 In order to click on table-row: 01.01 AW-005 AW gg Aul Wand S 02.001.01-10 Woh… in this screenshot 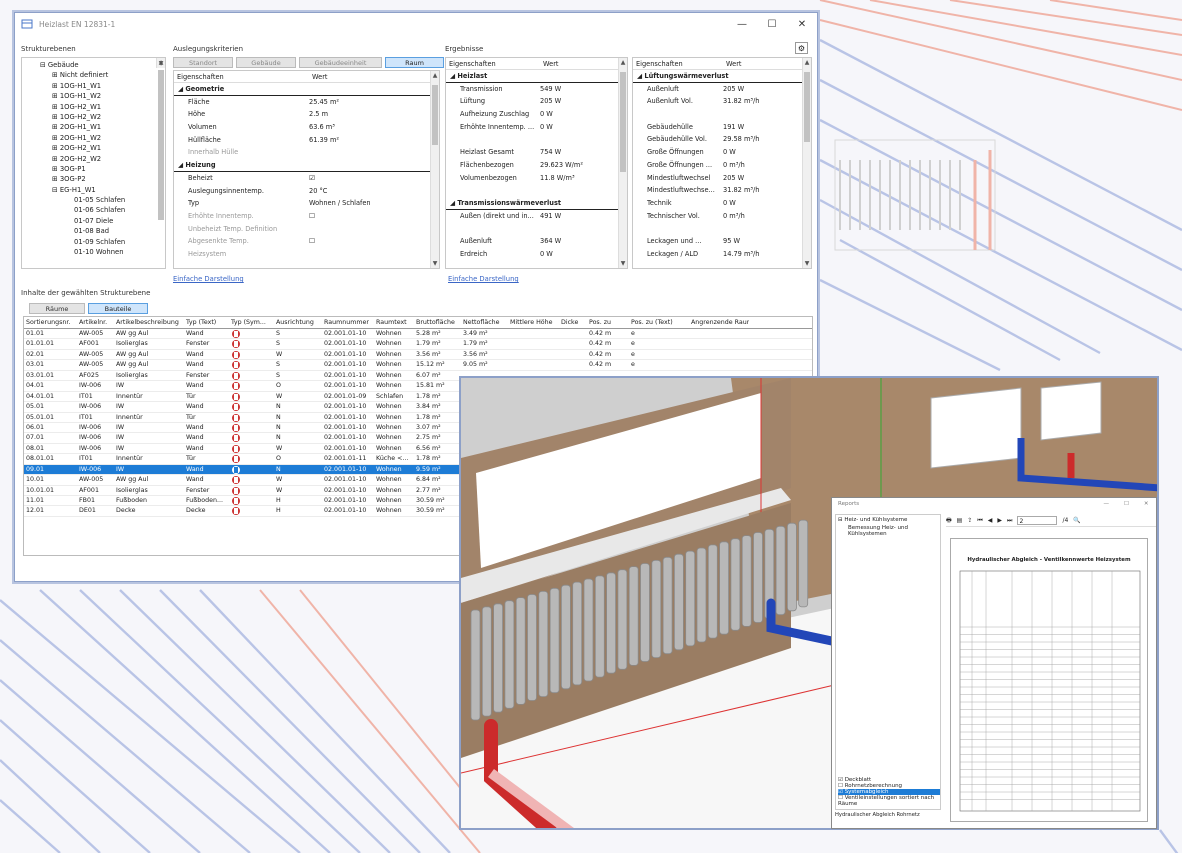, I will do `click(418, 334)`.